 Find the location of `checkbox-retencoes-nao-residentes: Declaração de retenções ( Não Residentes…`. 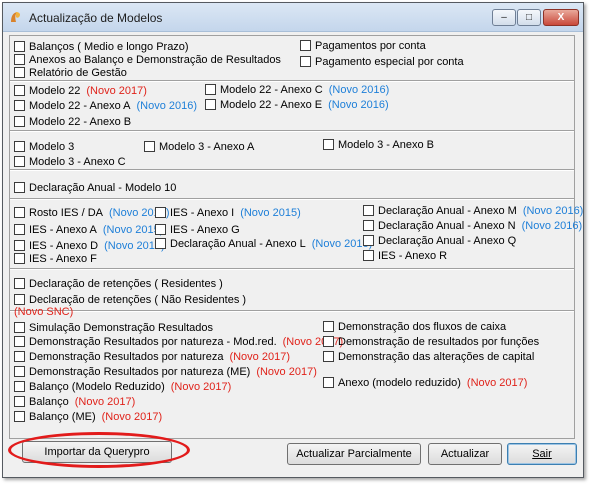

checkbox-retencoes-nao-residentes: Declaração de retenções ( Não Residentes… is located at coordinates (130, 299).